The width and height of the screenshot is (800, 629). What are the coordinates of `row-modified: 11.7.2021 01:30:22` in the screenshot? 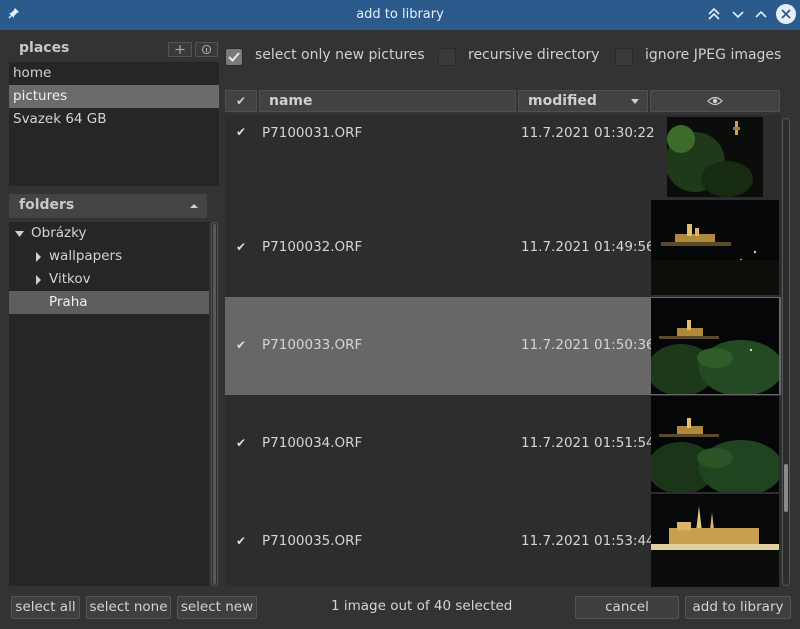 It's located at (588, 133).